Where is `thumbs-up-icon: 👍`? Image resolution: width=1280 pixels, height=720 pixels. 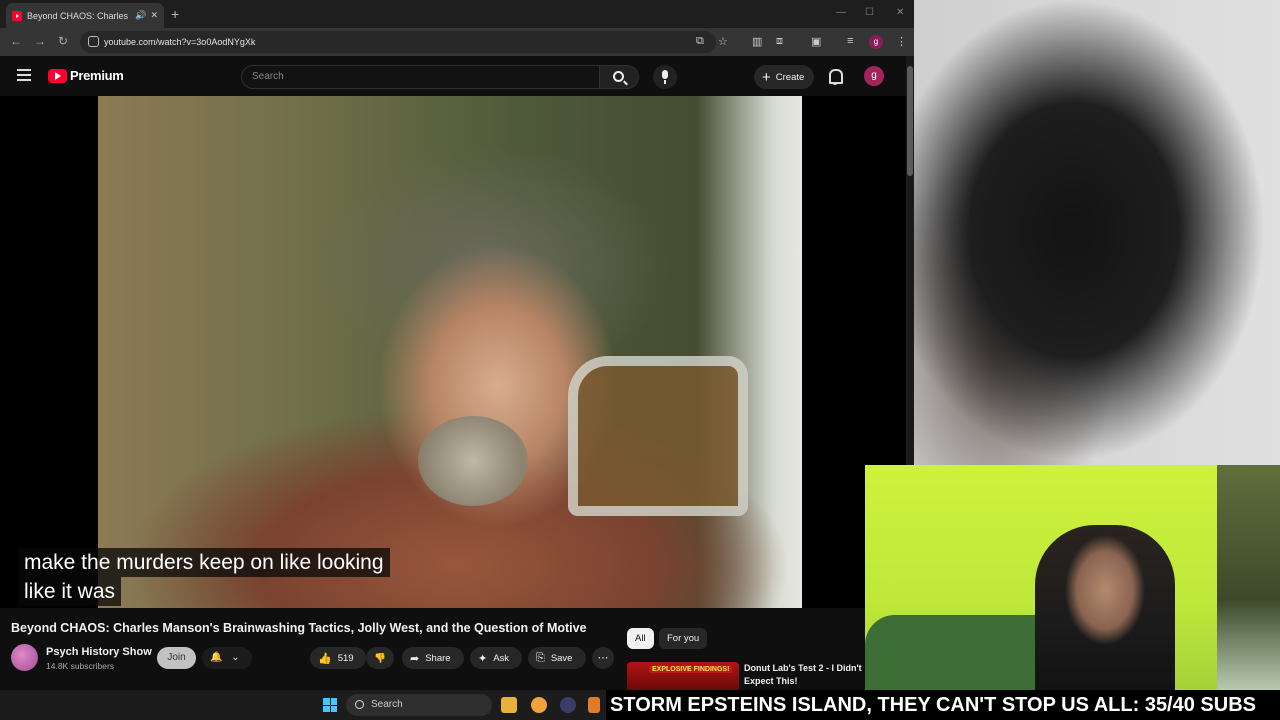 thumbs-up-icon: 👍 is located at coordinates (325, 658).